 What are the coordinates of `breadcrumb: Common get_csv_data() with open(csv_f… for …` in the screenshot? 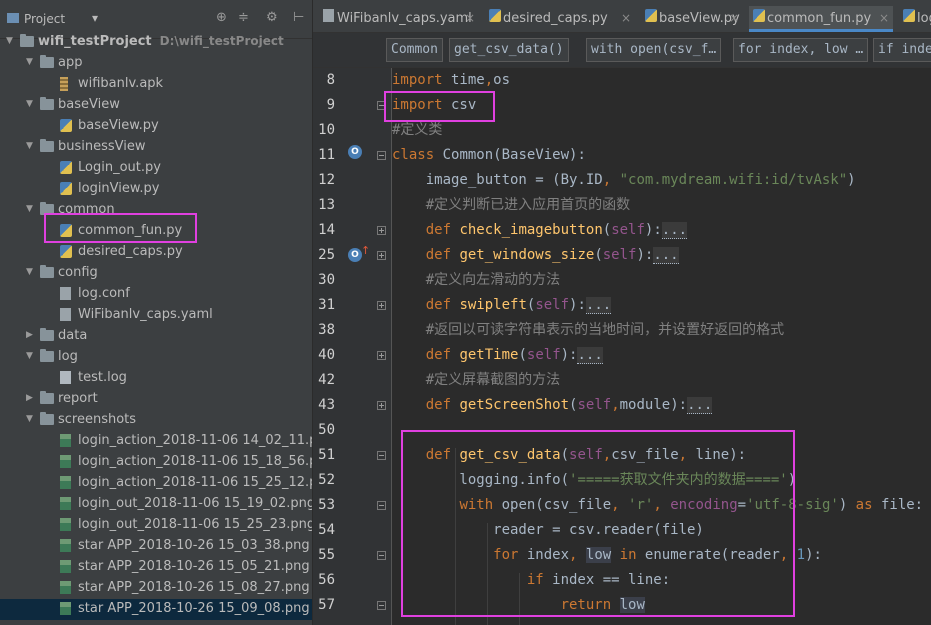 It's located at (622, 50).